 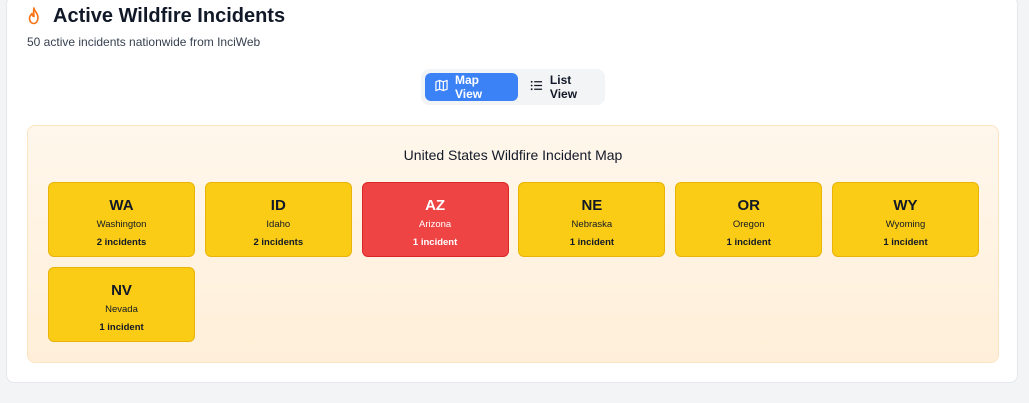 What do you see at coordinates (36, 16) in the screenshot?
I see `flame-icon` at bounding box center [36, 16].